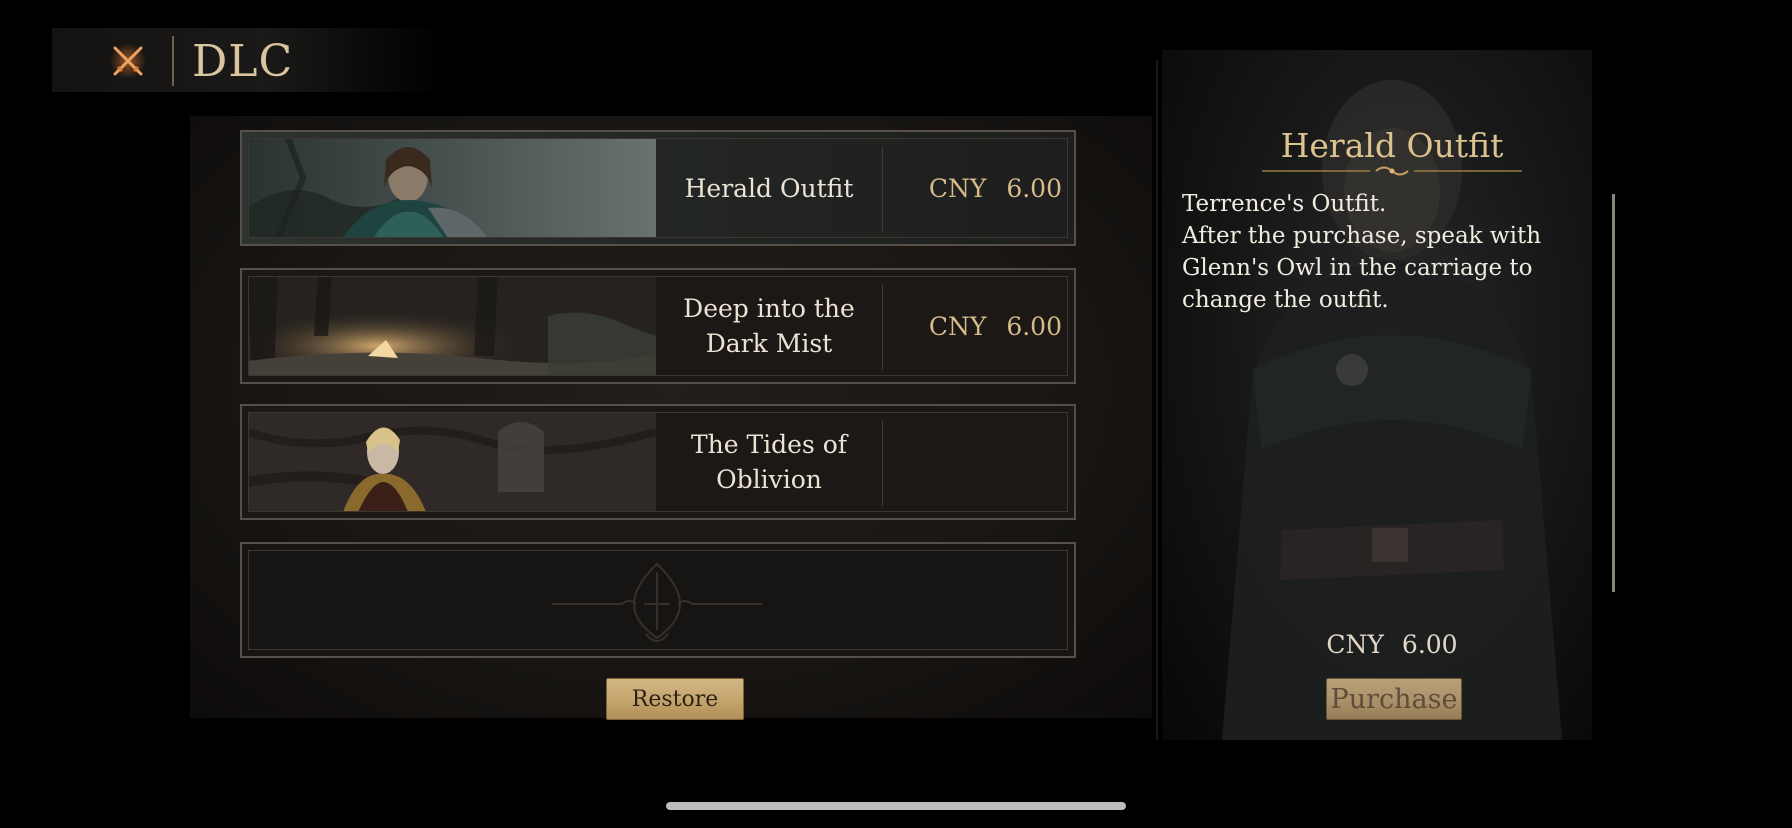  What do you see at coordinates (1392, 171) in the screenshot?
I see `title-ornament-icon` at bounding box center [1392, 171].